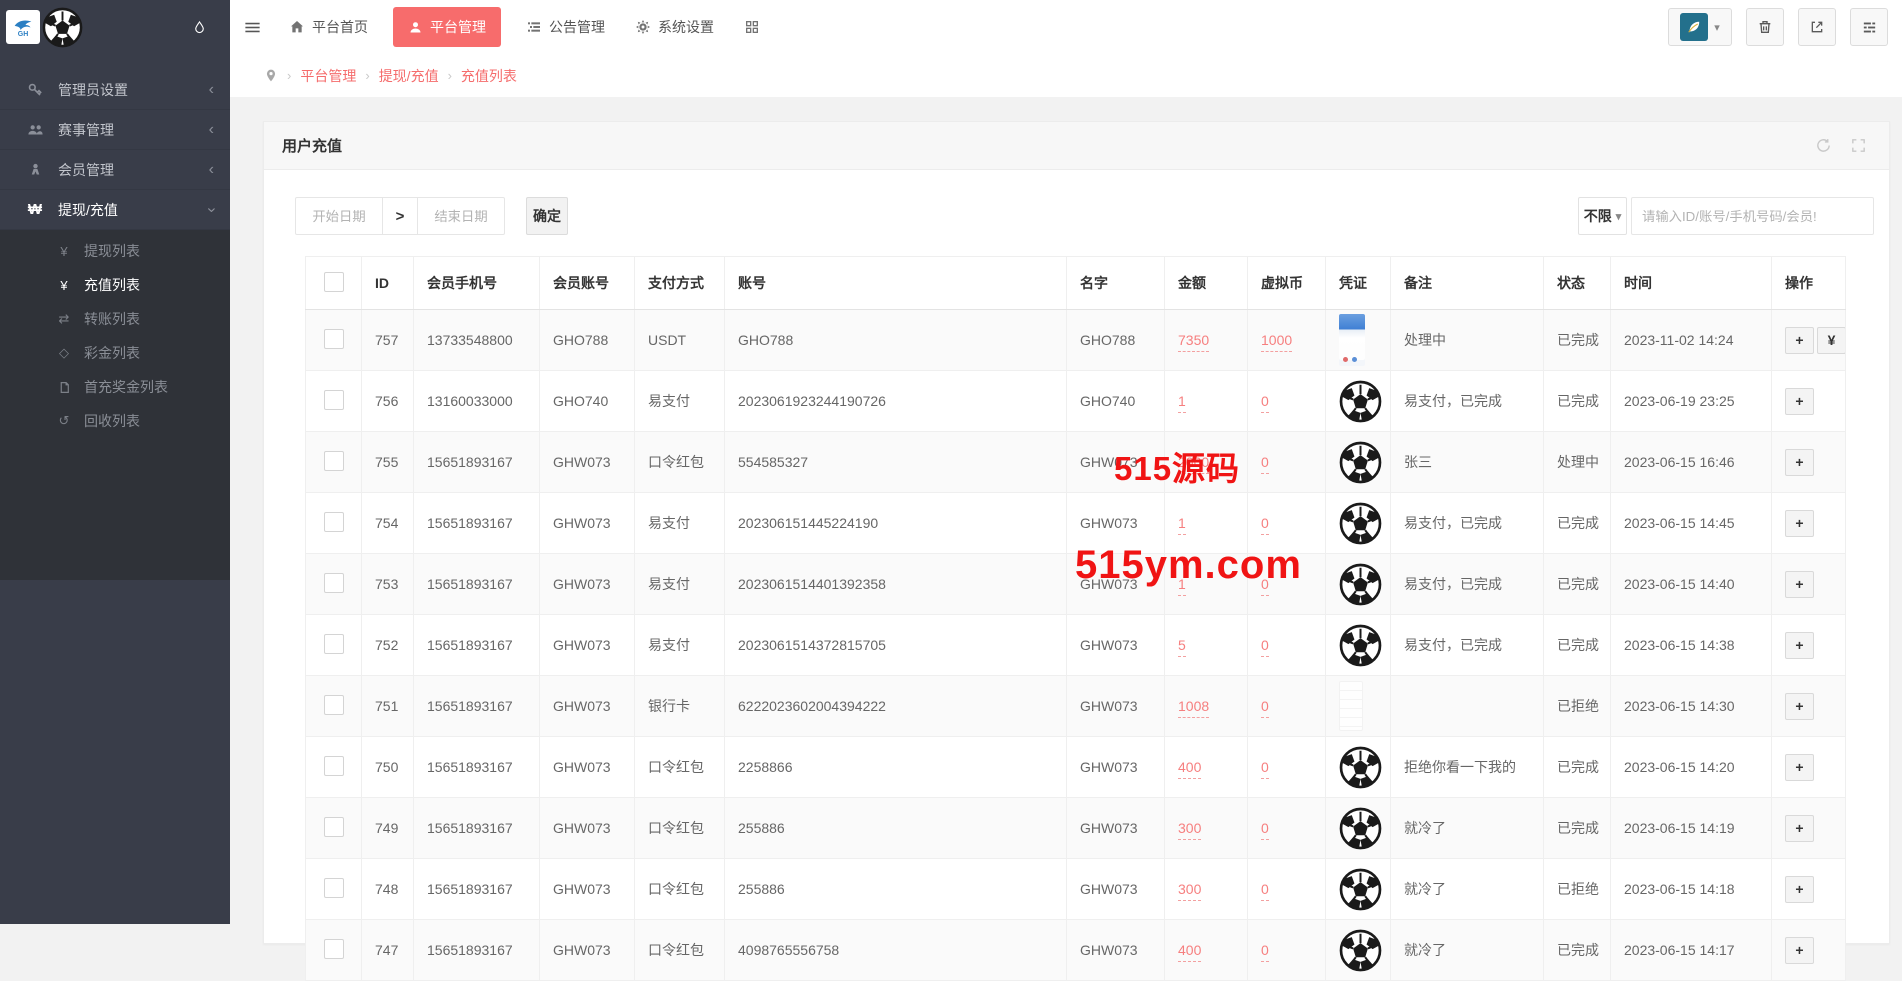 The width and height of the screenshot is (1902, 981). What do you see at coordinates (1277, 342) in the screenshot?
I see `coin-link: 1000` at bounding box center [1277, 342].